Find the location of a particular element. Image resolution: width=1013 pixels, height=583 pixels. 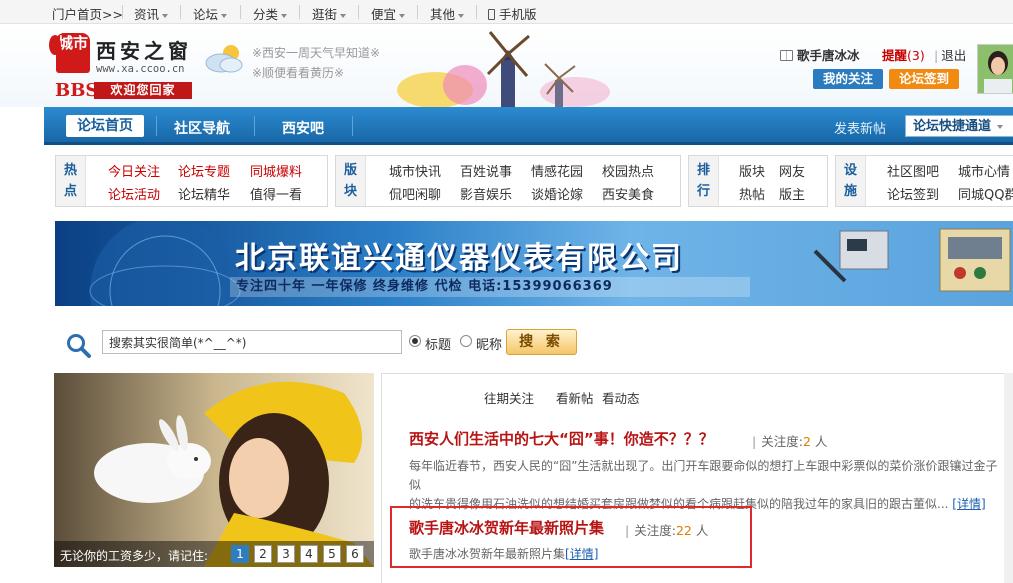

topnav-item-label: 便宜 is located at coordinates (384, 14).